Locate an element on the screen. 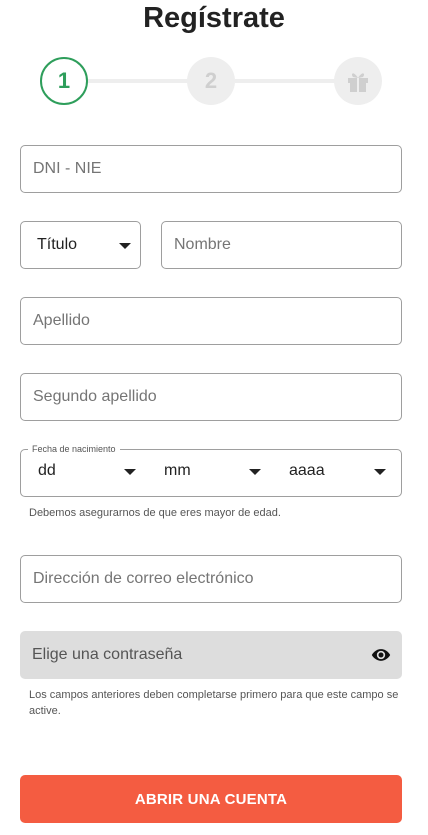 This screenshot has height=835, width=428. registration-stepper: 1 2 is located at coordinates (214, 81).